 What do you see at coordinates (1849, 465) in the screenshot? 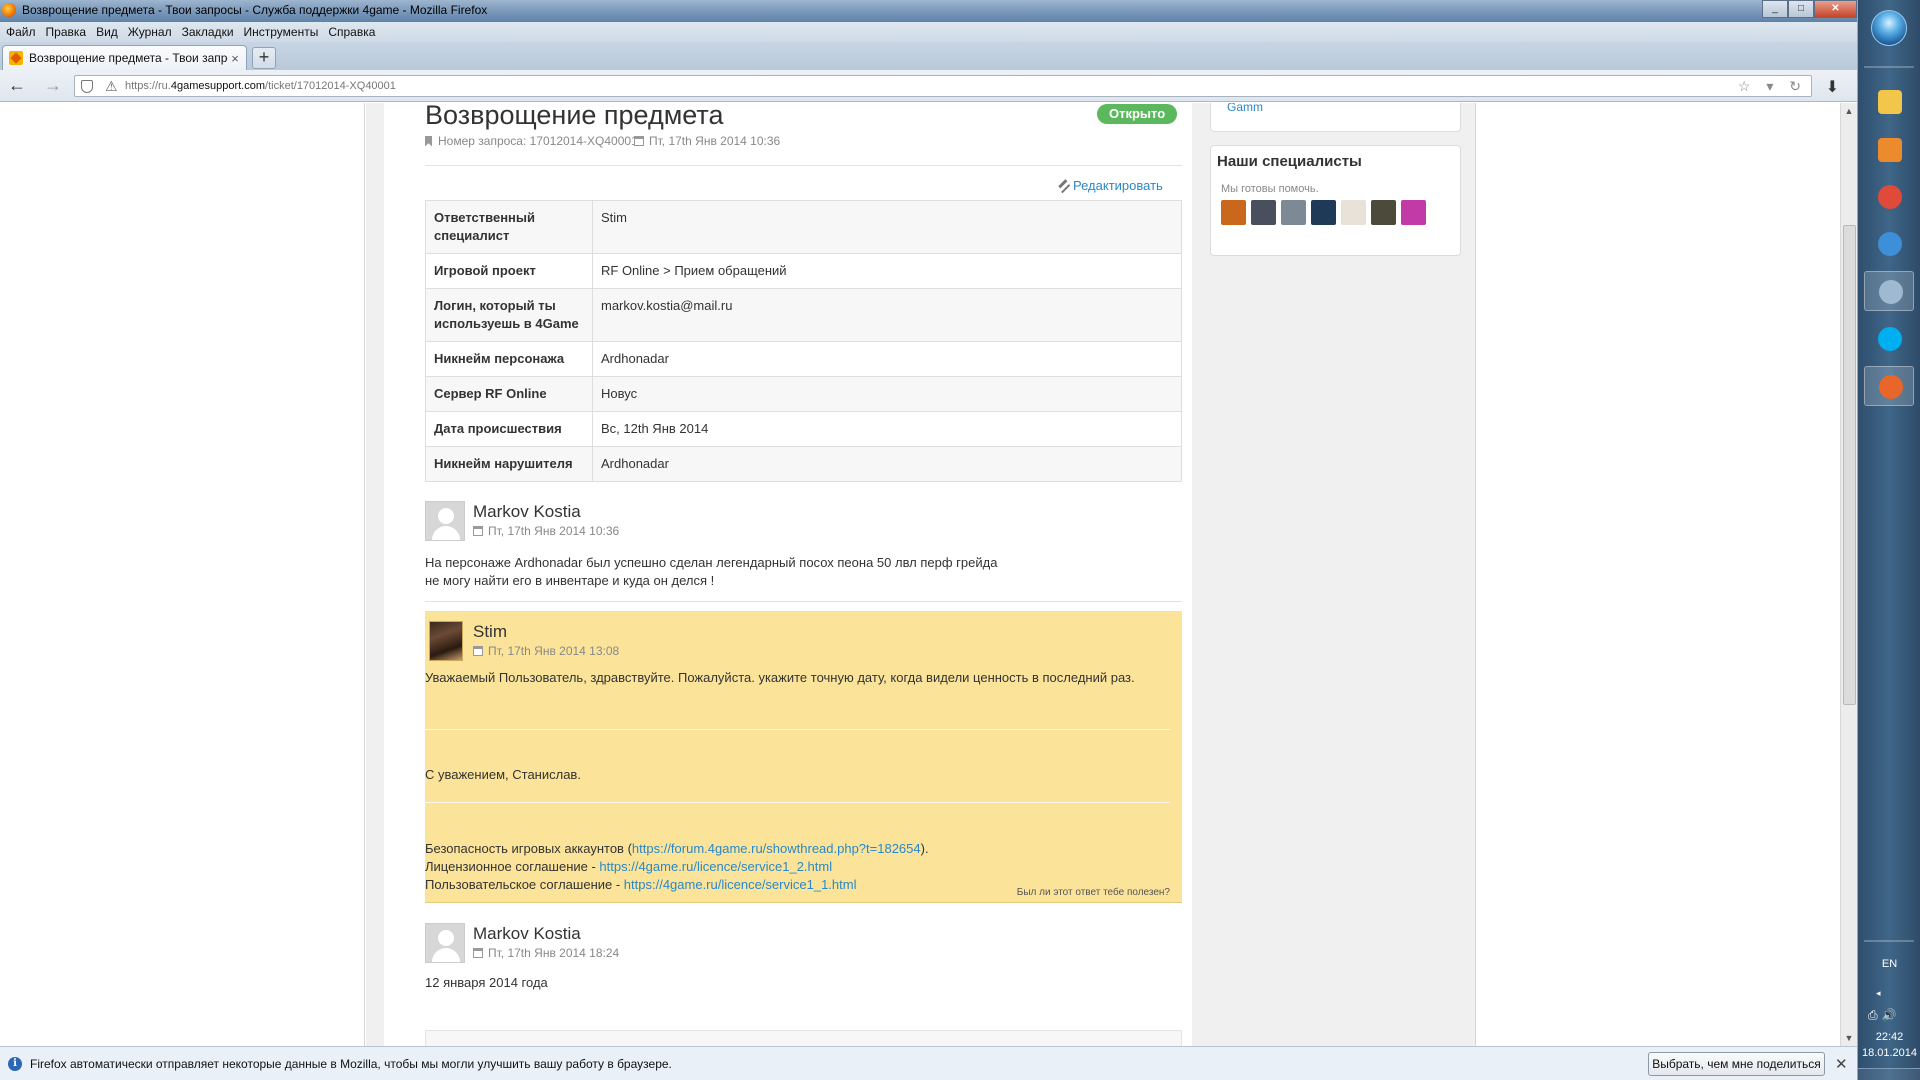
I see `scrollbar-thumb` at bounding box center [1849, 465].